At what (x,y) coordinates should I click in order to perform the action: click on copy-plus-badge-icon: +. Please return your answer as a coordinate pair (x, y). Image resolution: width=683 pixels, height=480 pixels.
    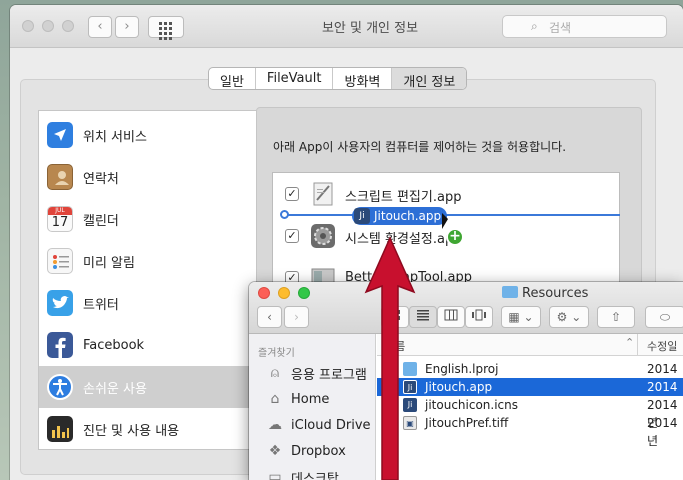
    Looking at the image, I should click on (455, 237).